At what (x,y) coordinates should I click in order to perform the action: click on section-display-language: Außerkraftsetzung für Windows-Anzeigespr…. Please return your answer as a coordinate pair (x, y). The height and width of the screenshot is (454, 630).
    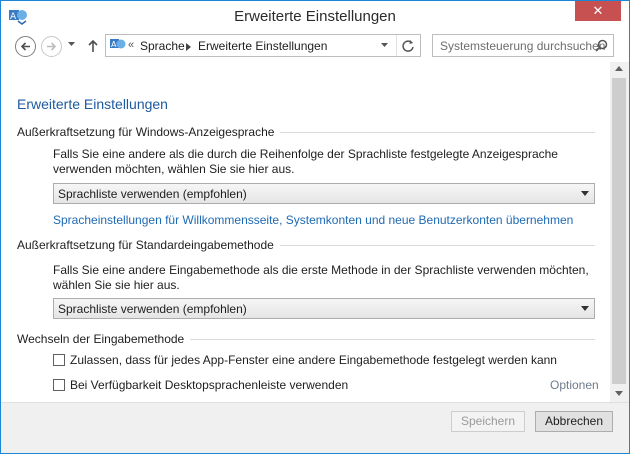
    Looking at the image, I should click on (306, 132).